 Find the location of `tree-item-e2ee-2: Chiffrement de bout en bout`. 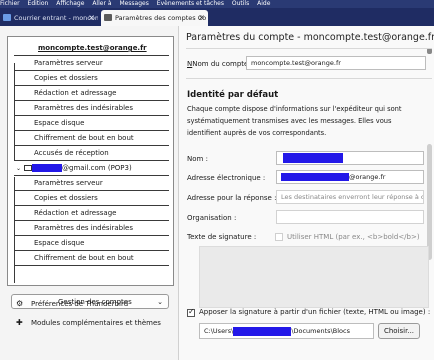

tree-item-e2ee-2: Chiffrement de bout en bout is located at coordinates (91, 258).